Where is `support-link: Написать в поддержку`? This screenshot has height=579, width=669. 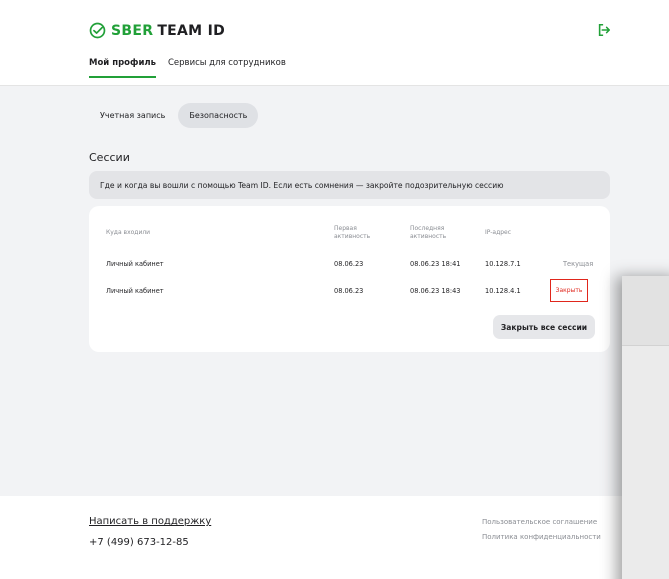 support-link: Написать в поддержку is located at coordinates (150, 521).